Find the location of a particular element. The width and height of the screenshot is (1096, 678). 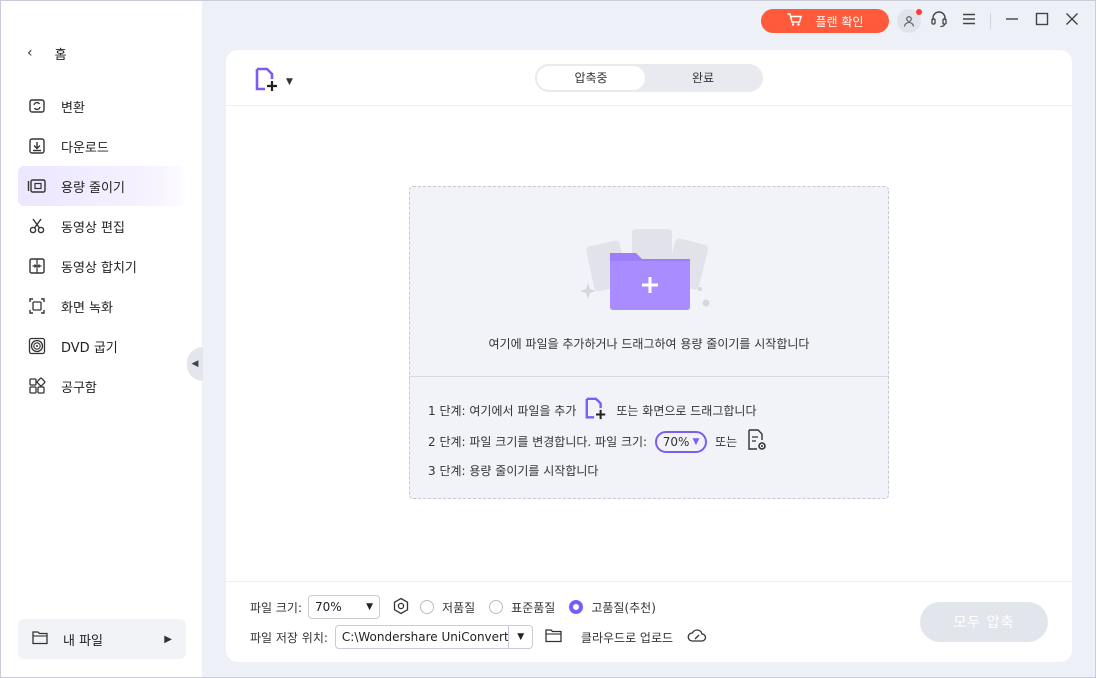

close-icon is located at coordinates (1072, 21).